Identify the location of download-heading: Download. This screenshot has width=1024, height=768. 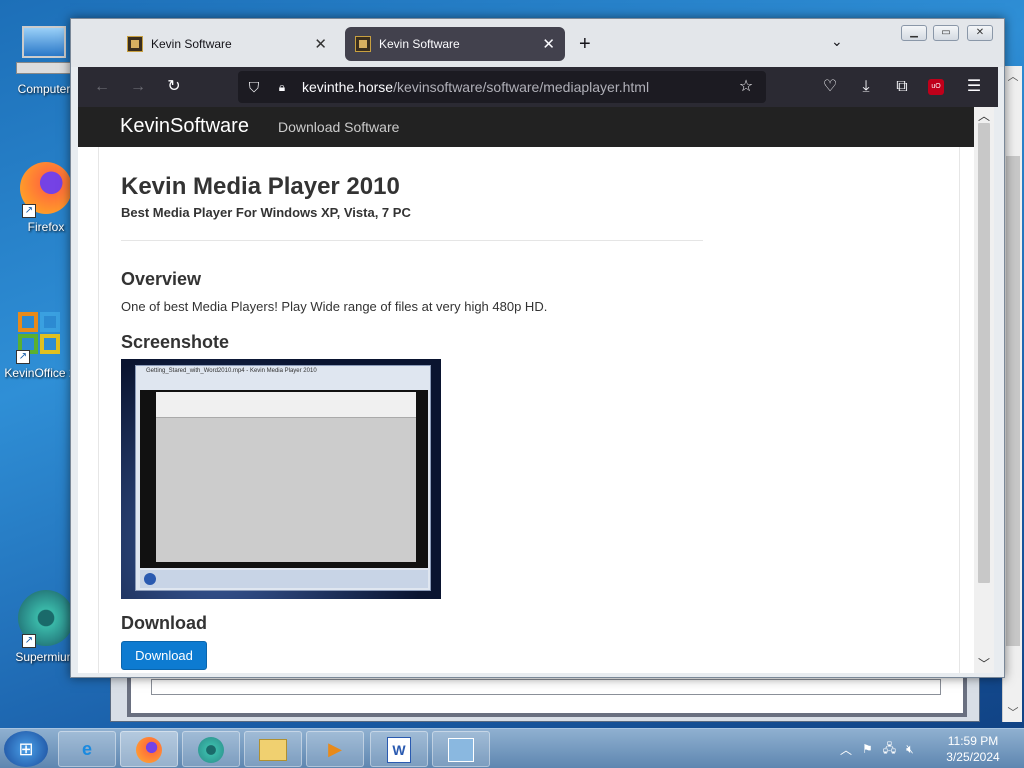
(164, 623).